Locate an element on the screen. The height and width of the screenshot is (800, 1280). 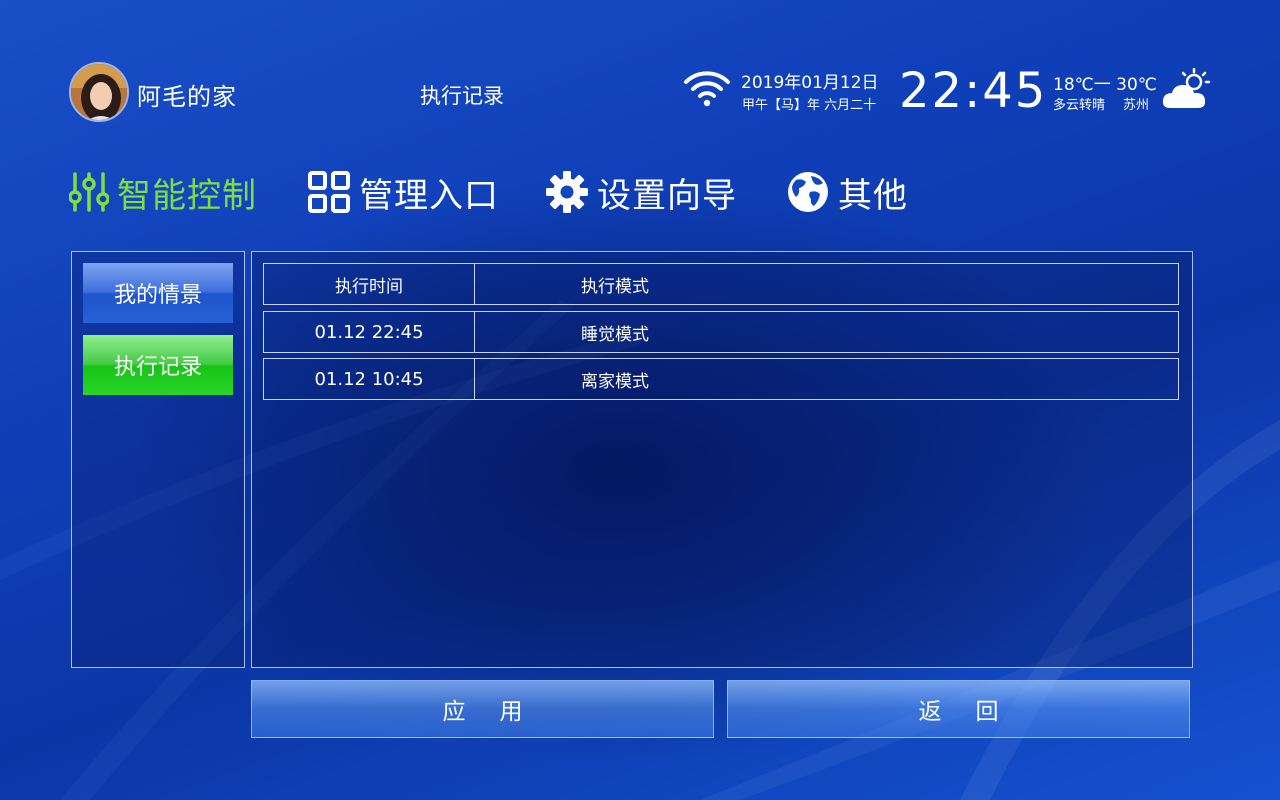
back-button: 返回 is located at coordinates (958, 709).